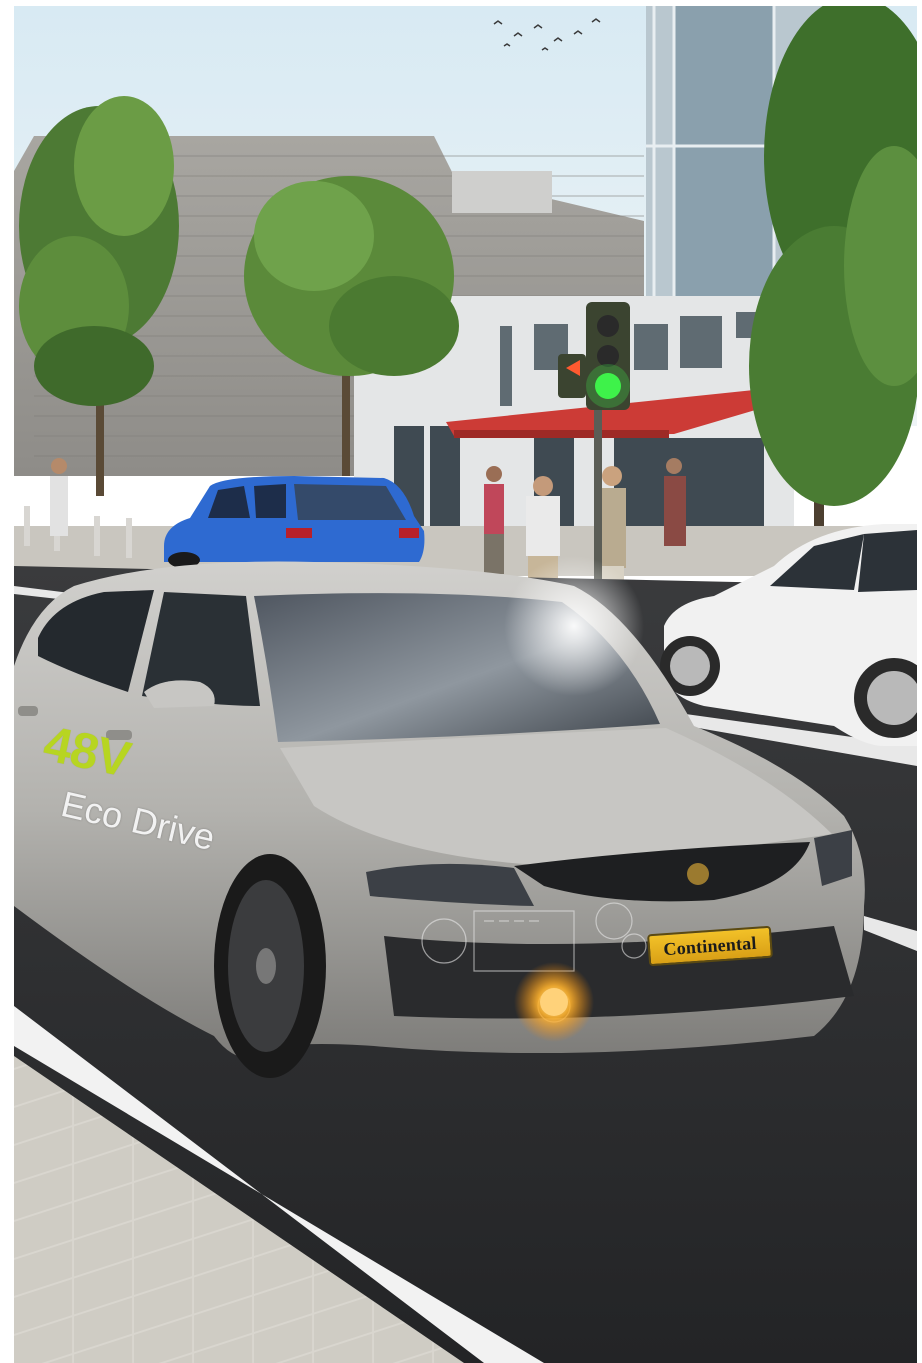  What do you see at coordinates (294, 522) in the screenshot?
I see `blue-car` at bounding box center [294, 522].